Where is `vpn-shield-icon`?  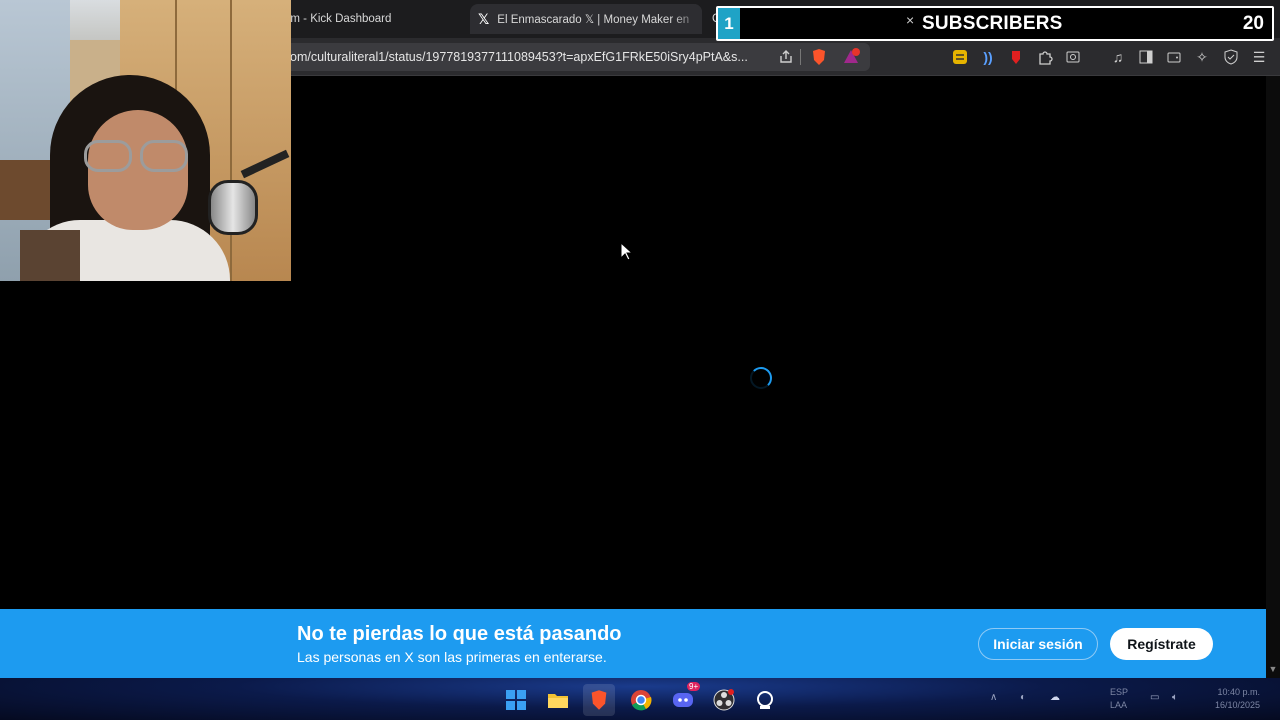
vpn-shield-icon is located at coordinates (1231, 57).